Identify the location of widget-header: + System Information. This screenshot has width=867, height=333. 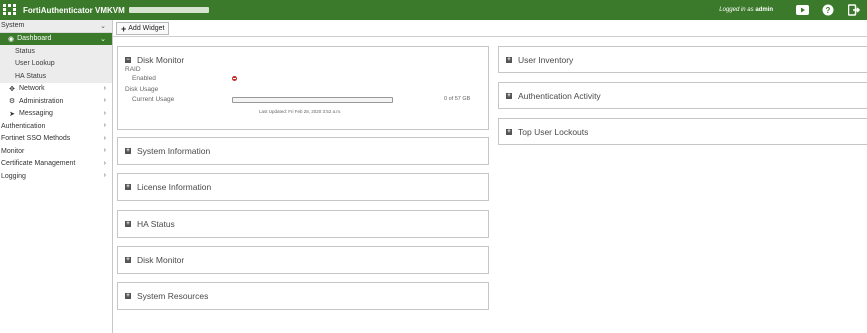
(167, 151).